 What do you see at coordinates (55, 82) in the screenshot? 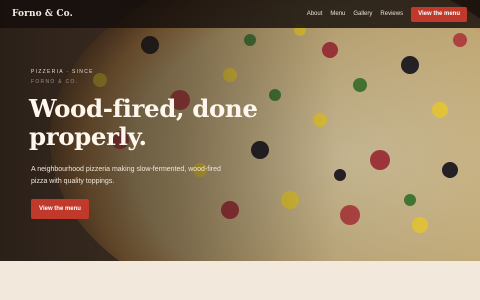
I see `hero-eyebrow-secondary: Forno & Co.` at bounding box center [55, 82].